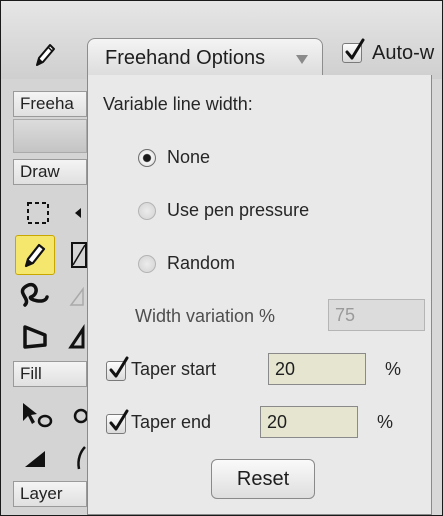  What do you see at coordinates (185, 58) in the screenshot?
I see `dropdown-label: Freehand Options` at bounding box center [185, 58].